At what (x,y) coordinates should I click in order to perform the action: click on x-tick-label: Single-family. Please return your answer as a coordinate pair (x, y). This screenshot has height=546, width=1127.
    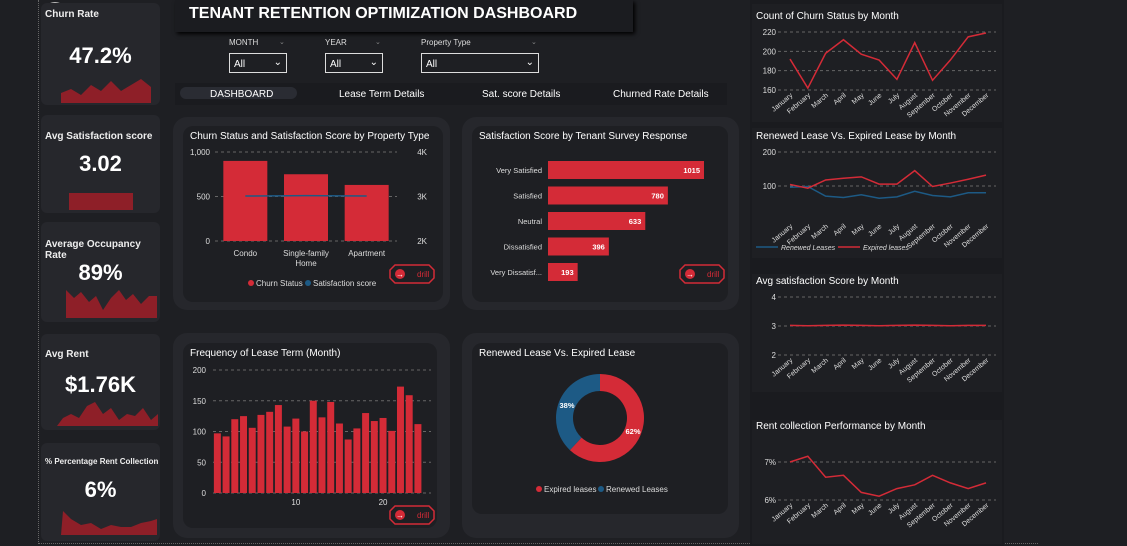
    Looking at the image, I should click on (306, 253).